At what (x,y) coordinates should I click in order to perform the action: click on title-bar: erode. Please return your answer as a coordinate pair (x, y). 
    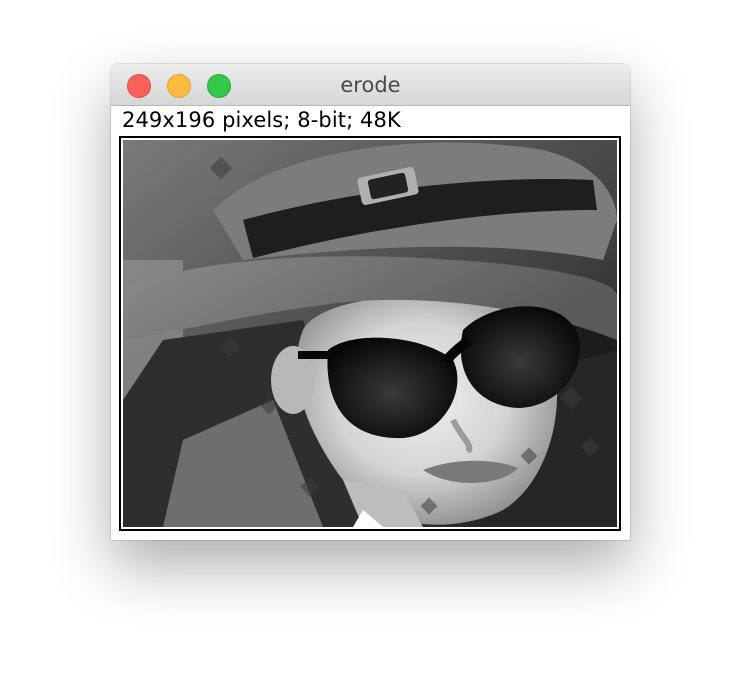
    Looking at the image, I should click on (370, 85).